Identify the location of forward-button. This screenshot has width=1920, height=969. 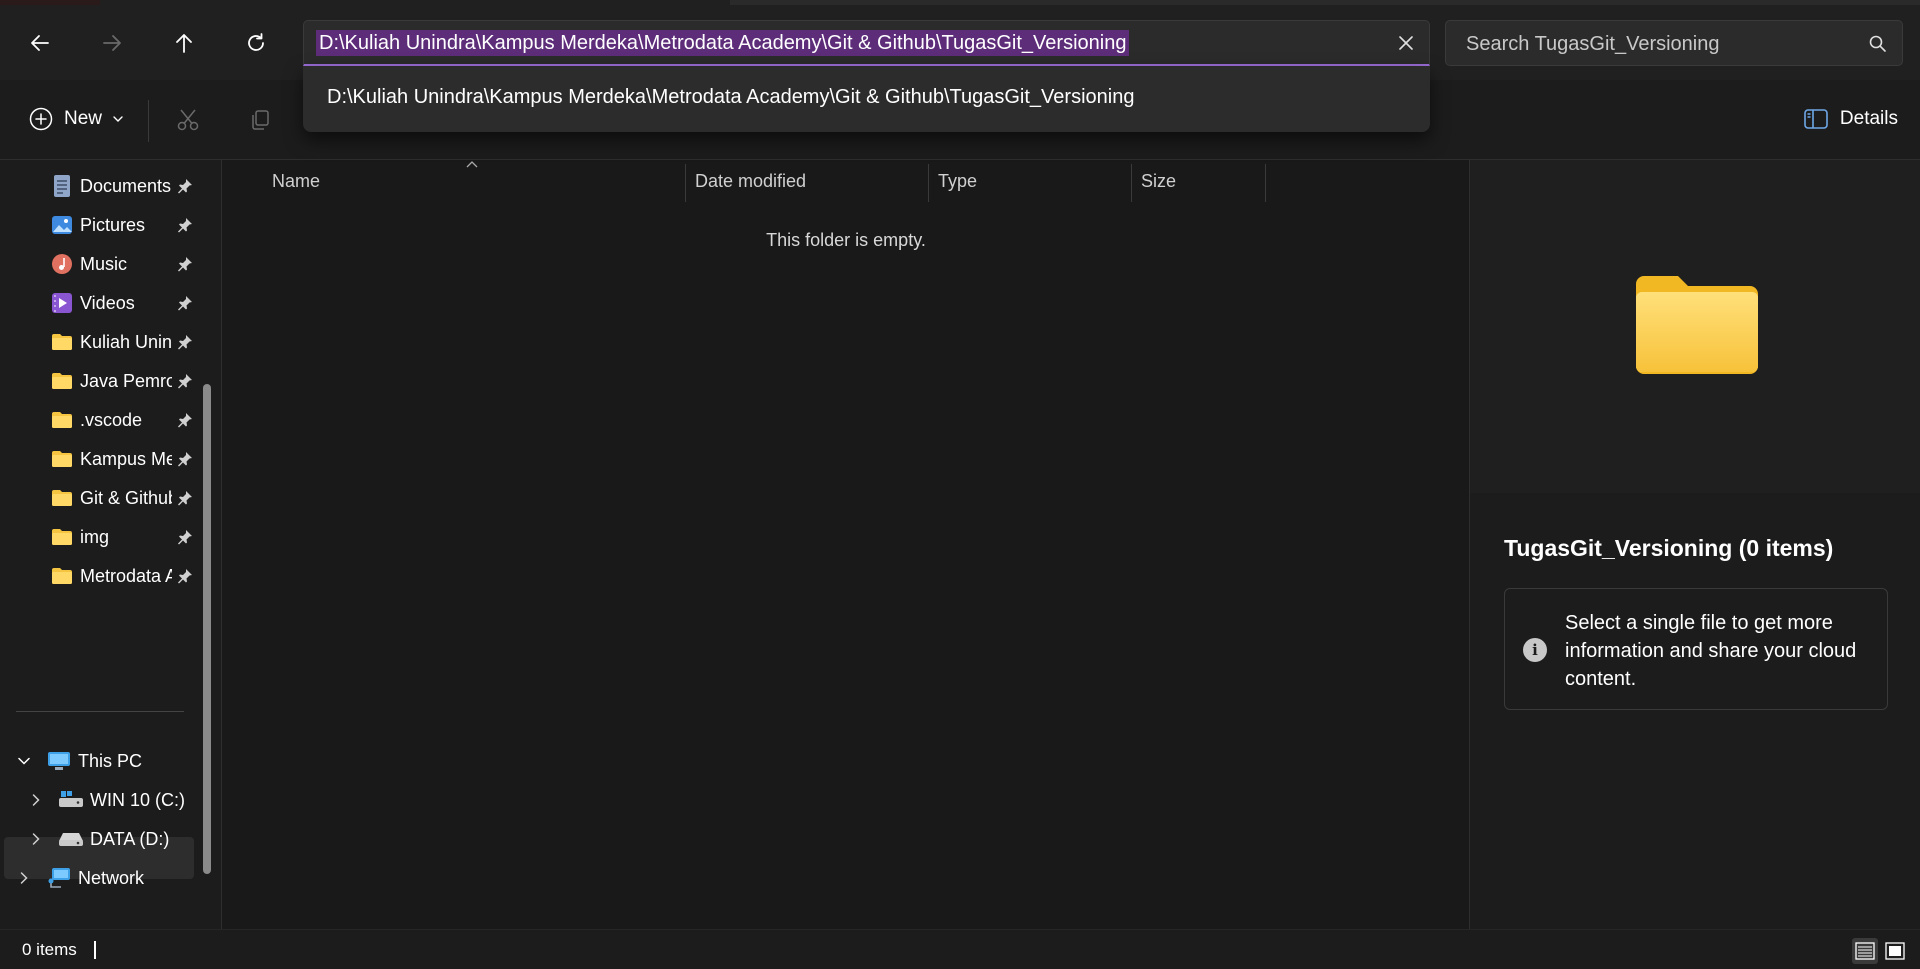
(112, 43).